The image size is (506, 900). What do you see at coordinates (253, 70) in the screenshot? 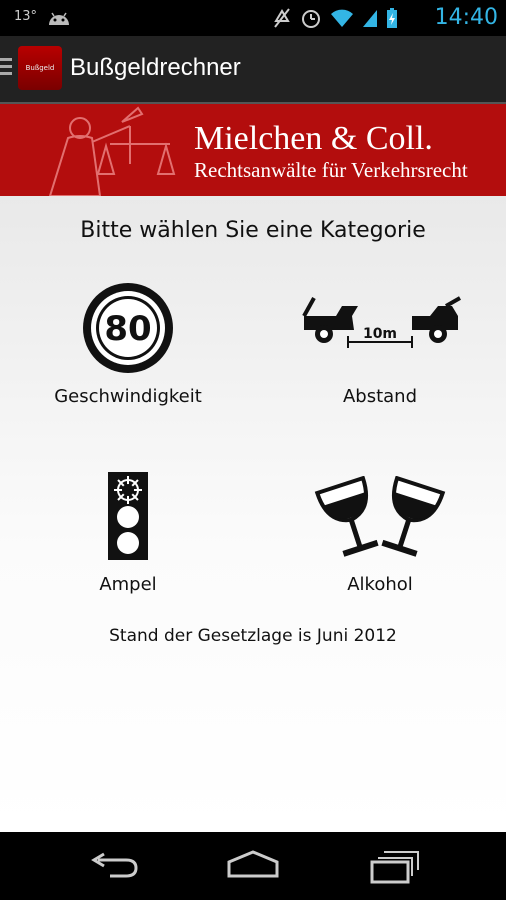
I see `action-bar: Bußgeld Bußgeldrechner` at bounding box center [253, 70].